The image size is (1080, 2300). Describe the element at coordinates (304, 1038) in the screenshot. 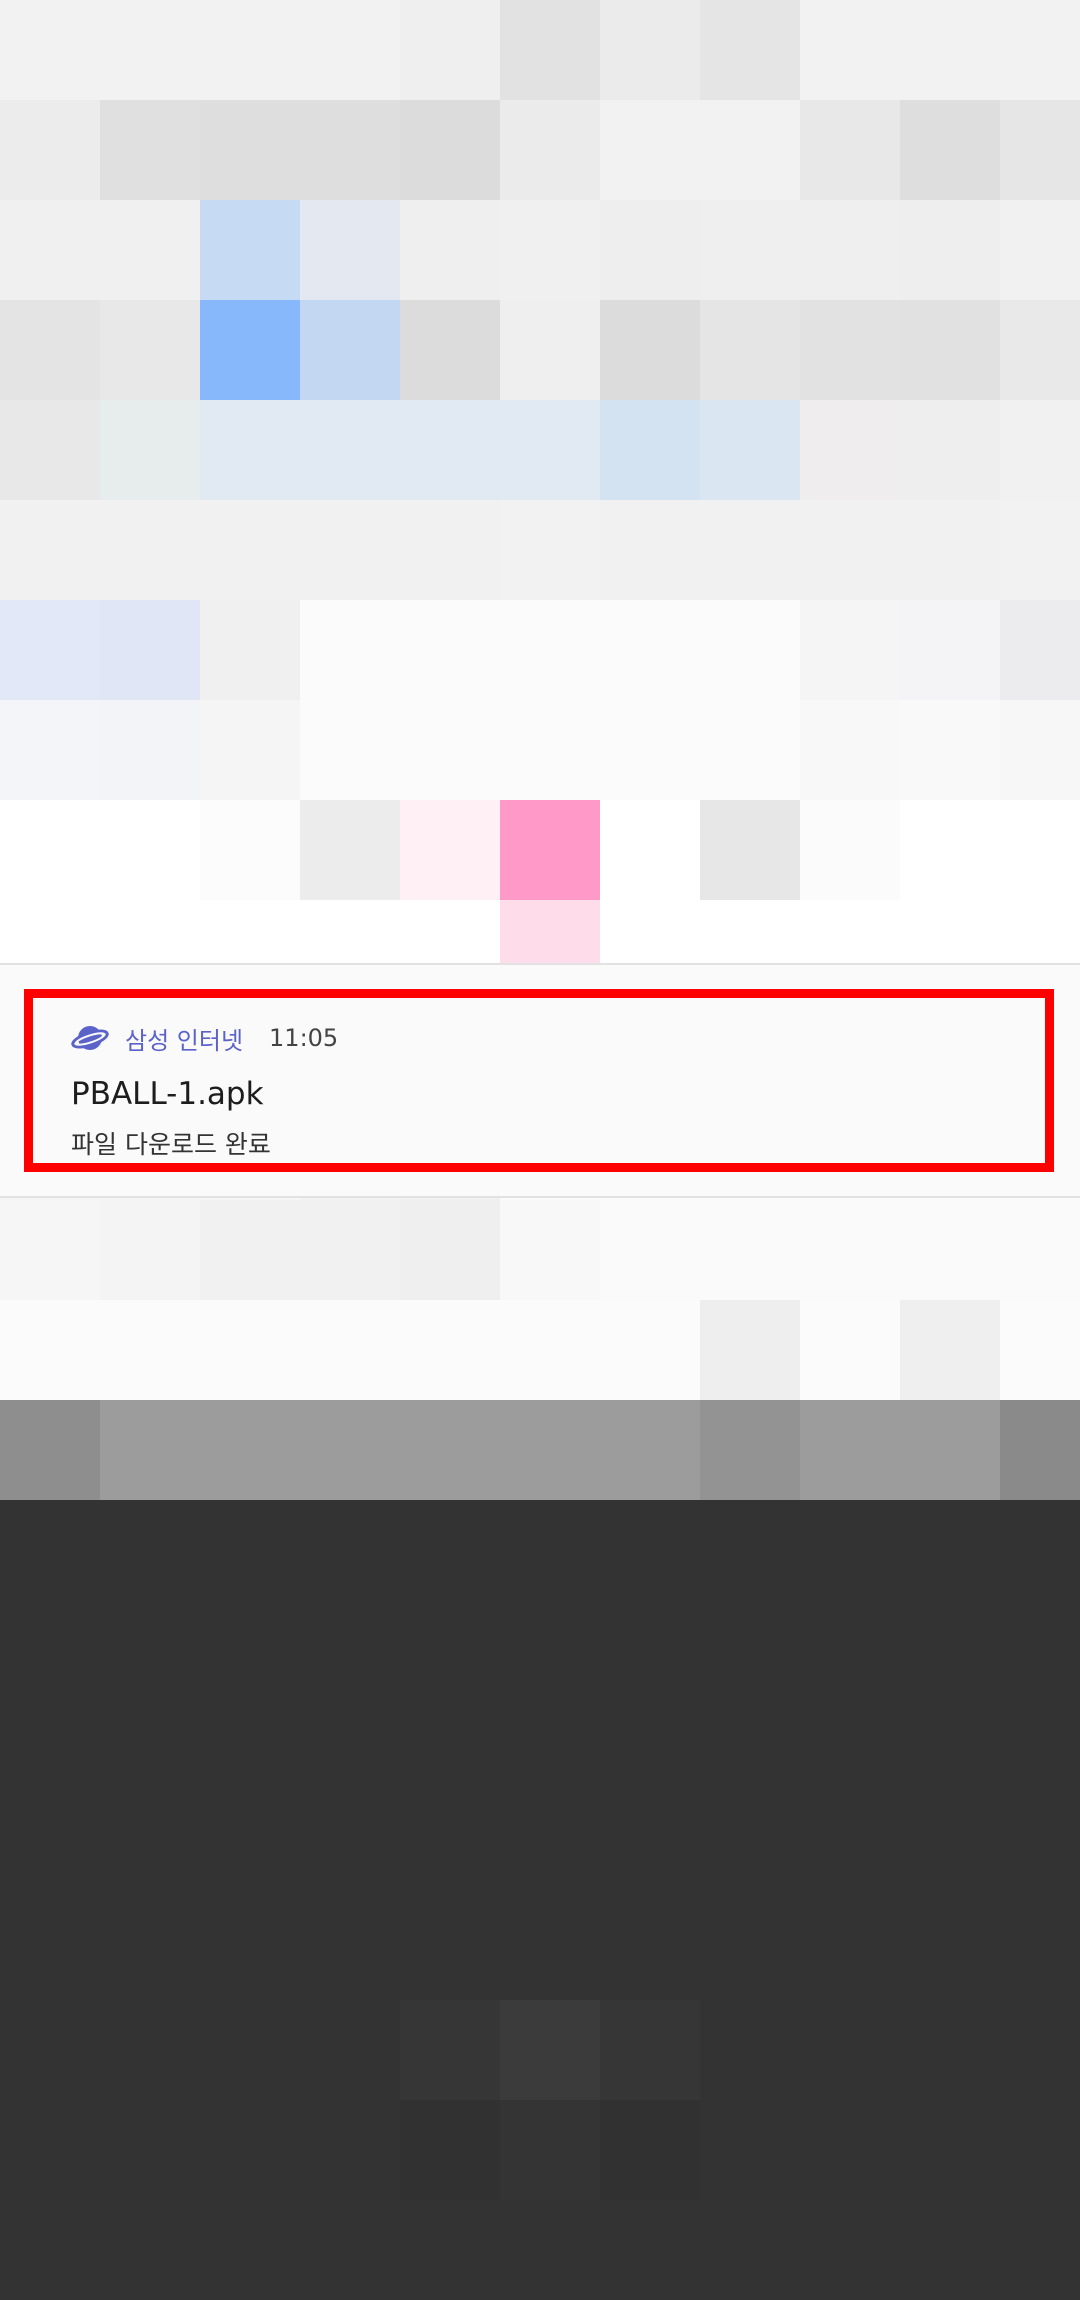

I see `notification-time: 11:05` at that location.